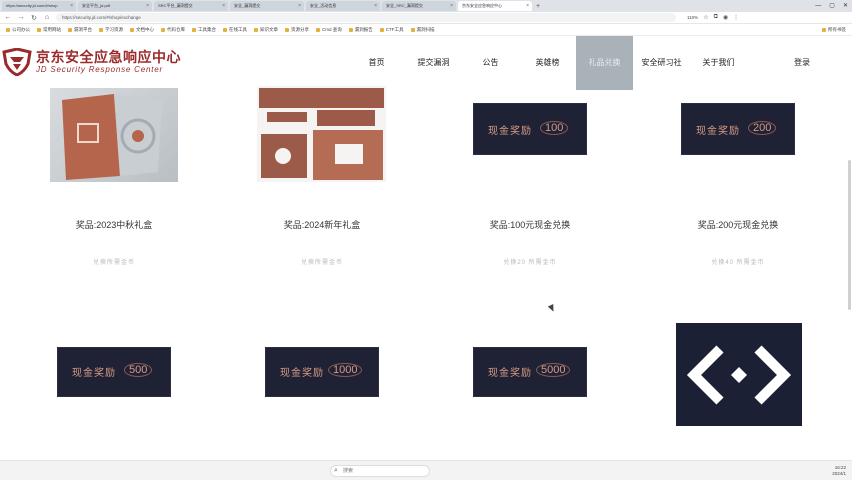 This screenshot has width=852, height=480. I want to click on address-bar: https://security.jd.com/#/shop/exchange, so click(366, 17).